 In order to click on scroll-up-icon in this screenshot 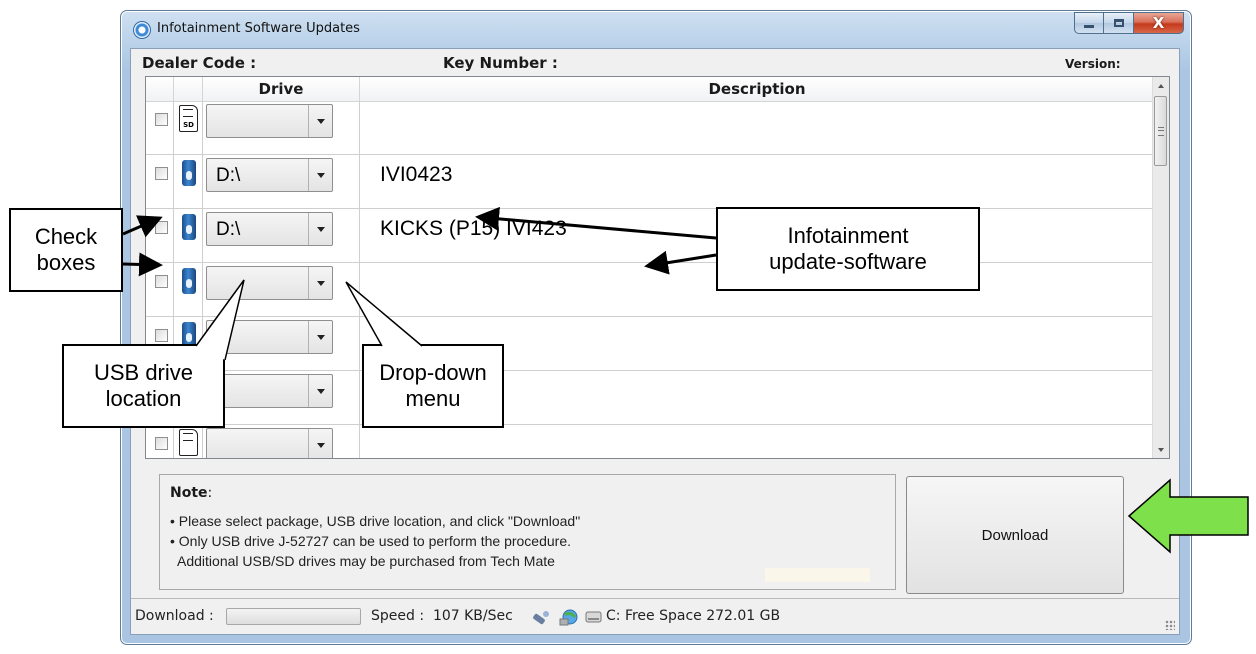, I will do `click(1161, 85)`.